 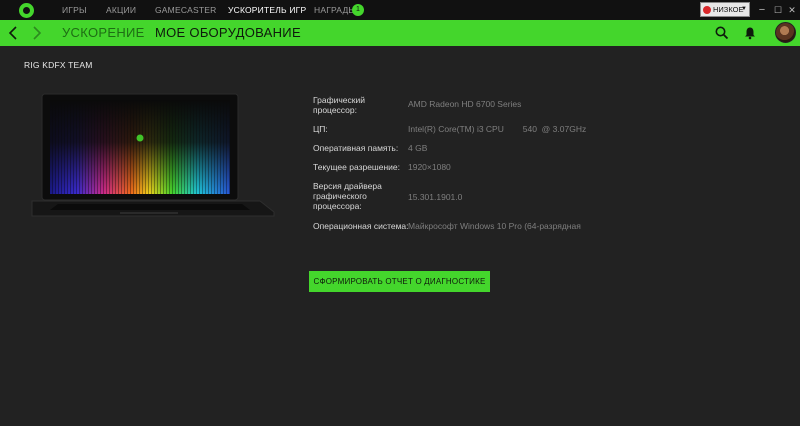 I want to click on spec-label-os: Операционная система:, so click(x=361, y=226).